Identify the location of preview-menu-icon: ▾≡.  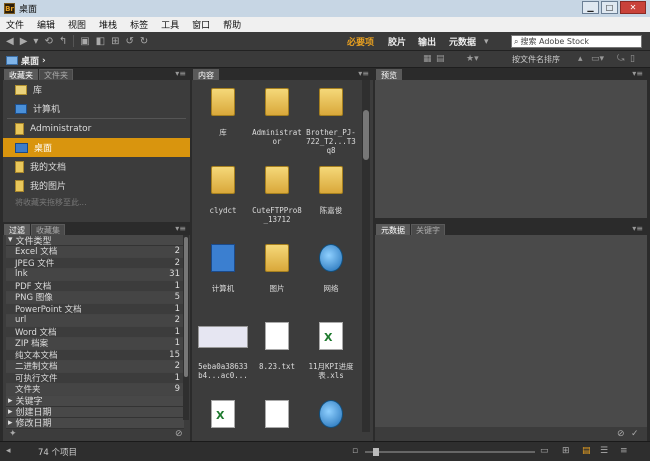
(637, 73).